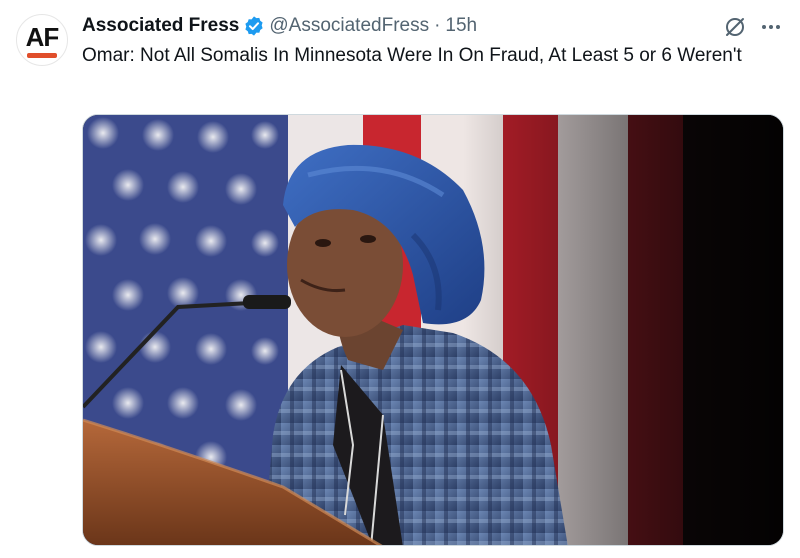  What do you see at coordinates (349, 26) in the screenshot?
I see `account-handle: @AssociatedFress` at bounding box center [349, 26].